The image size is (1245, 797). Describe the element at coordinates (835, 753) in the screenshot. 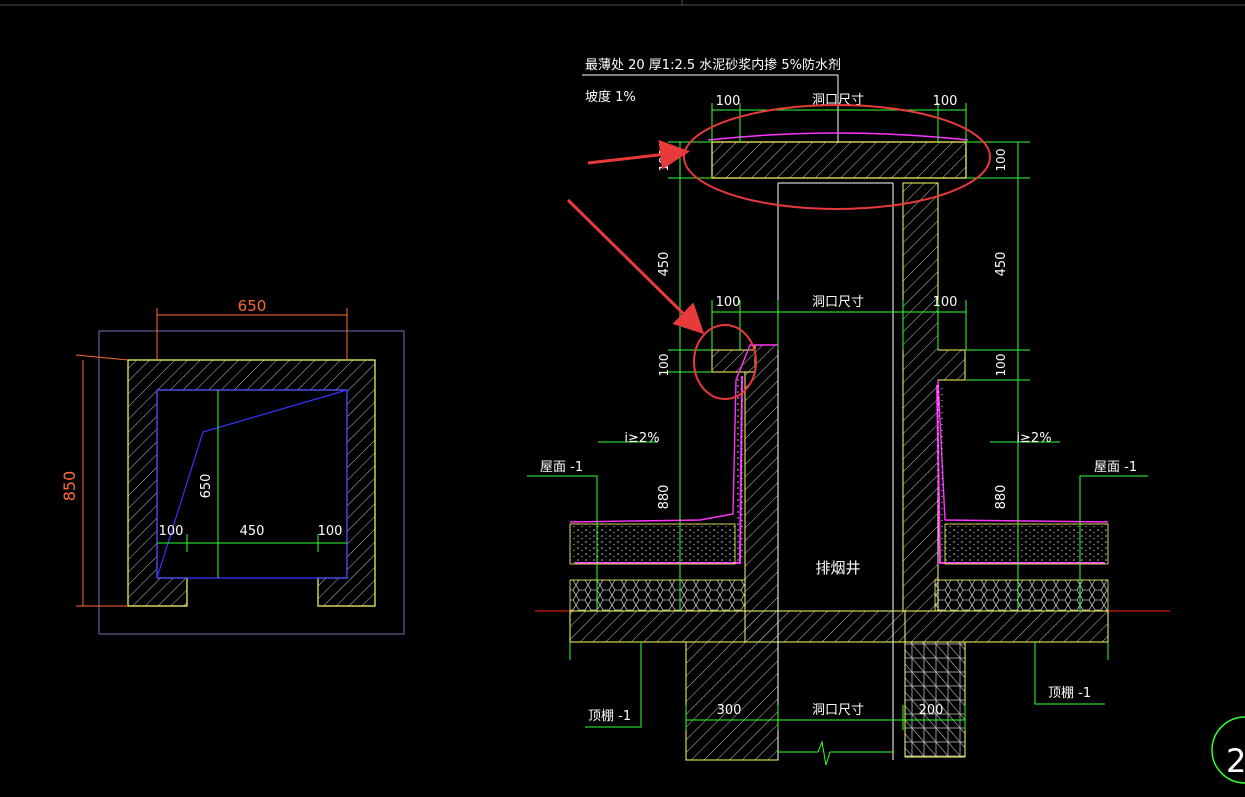

I see `shaft-break-line` at that location.